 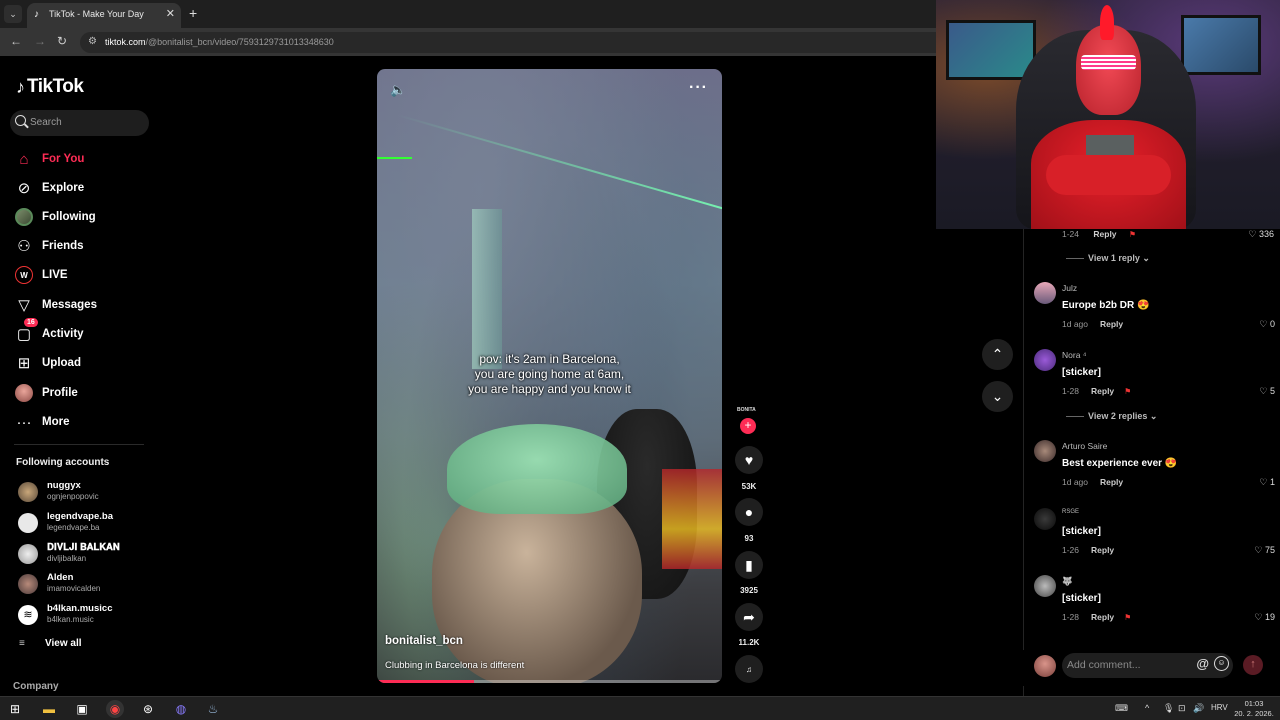 What do you see at coordinates (84, 159) in the screenshot?
I see `sidebar-item-for-you: ⌂ For You` at bounding box center [84, 159].